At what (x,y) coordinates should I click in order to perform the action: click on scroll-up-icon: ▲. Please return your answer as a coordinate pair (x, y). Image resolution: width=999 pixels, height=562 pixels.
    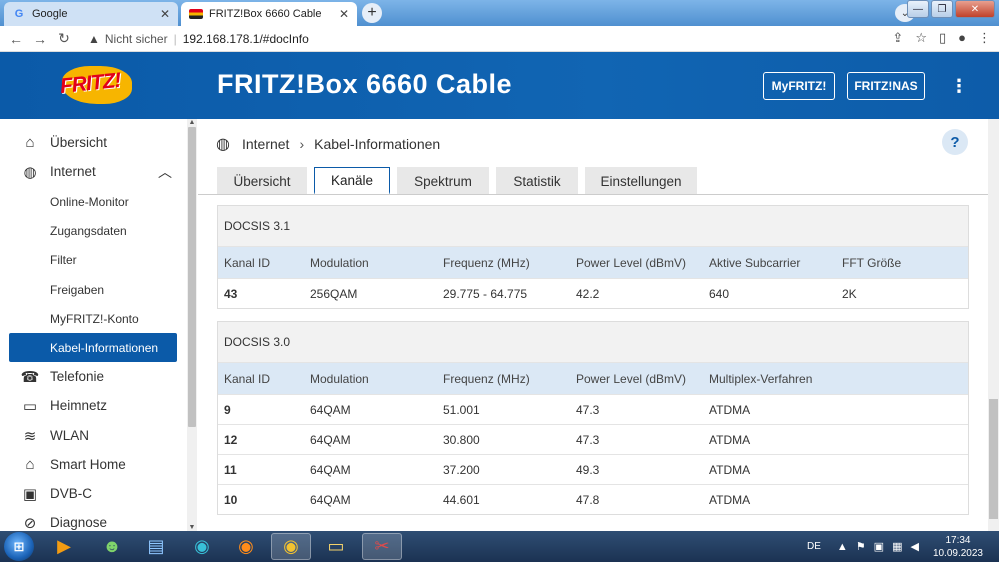
    Looking at the image, I should click on (192, 122).